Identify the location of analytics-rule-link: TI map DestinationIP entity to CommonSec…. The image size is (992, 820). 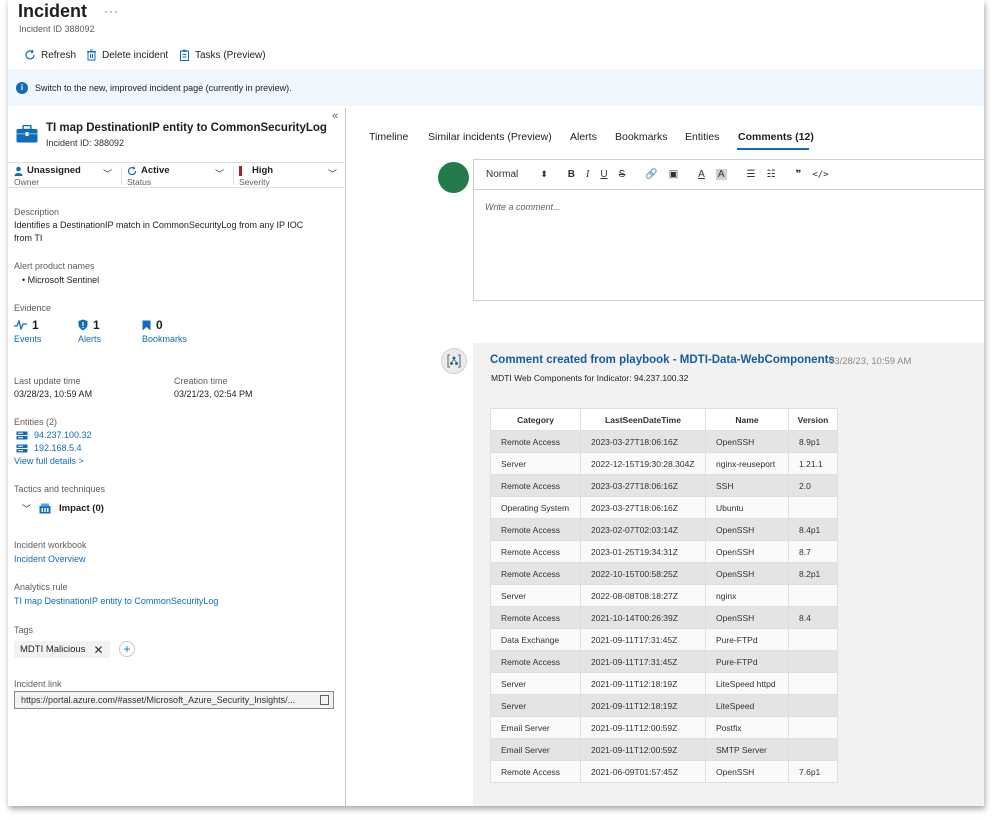
(116, 601).